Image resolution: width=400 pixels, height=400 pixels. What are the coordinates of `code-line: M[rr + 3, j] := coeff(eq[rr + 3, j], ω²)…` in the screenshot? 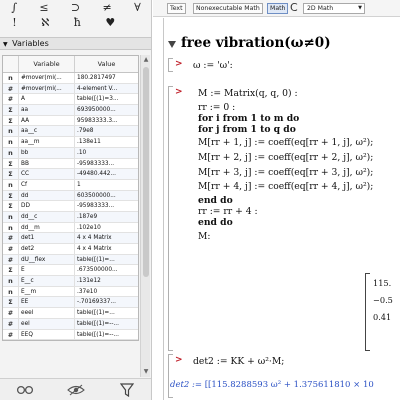 It's located at (285, 172).